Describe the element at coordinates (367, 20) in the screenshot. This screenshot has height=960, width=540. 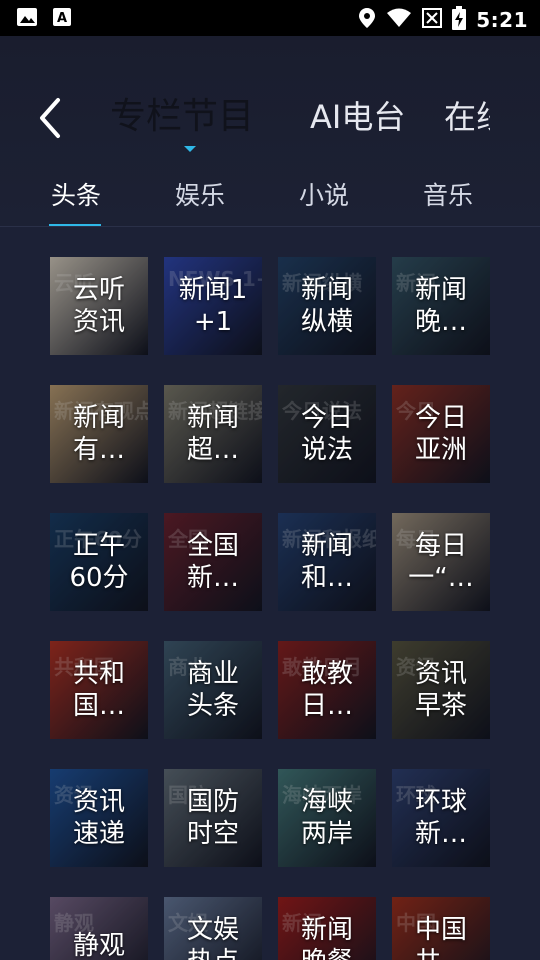
I see `location-icon` at that location.